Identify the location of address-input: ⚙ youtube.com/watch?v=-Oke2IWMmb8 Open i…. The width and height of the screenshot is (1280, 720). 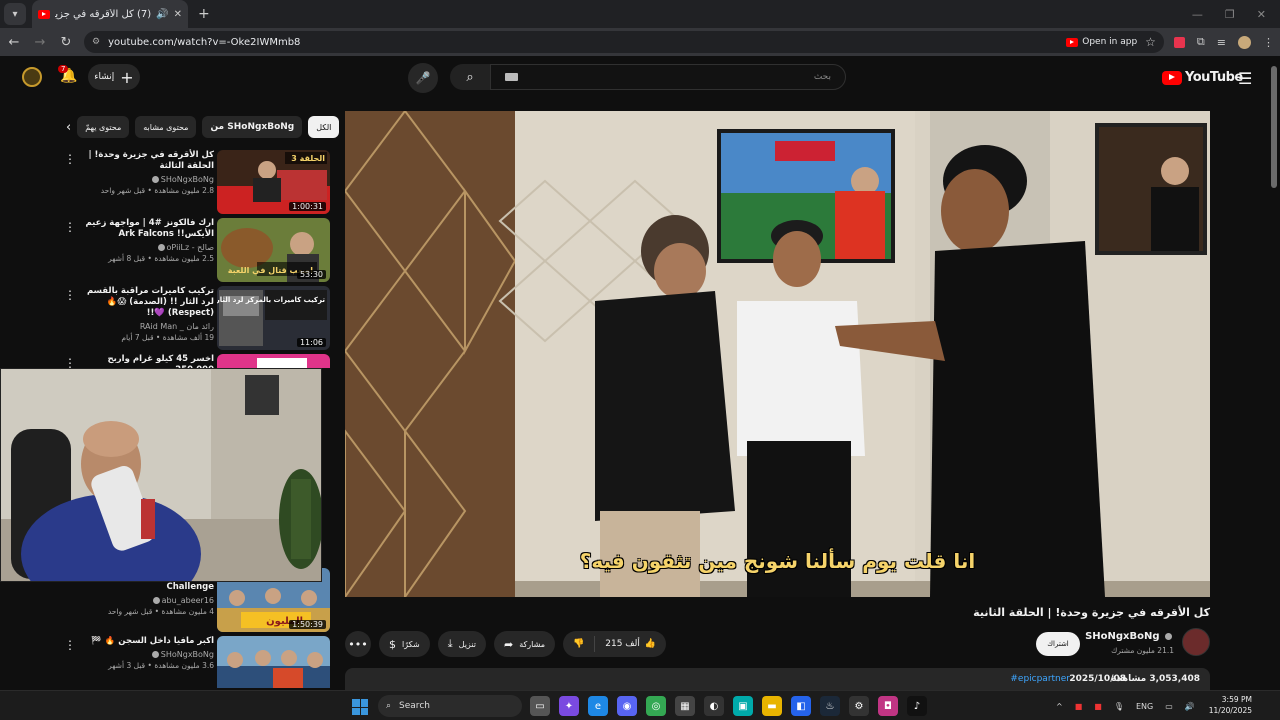
(624, 42).